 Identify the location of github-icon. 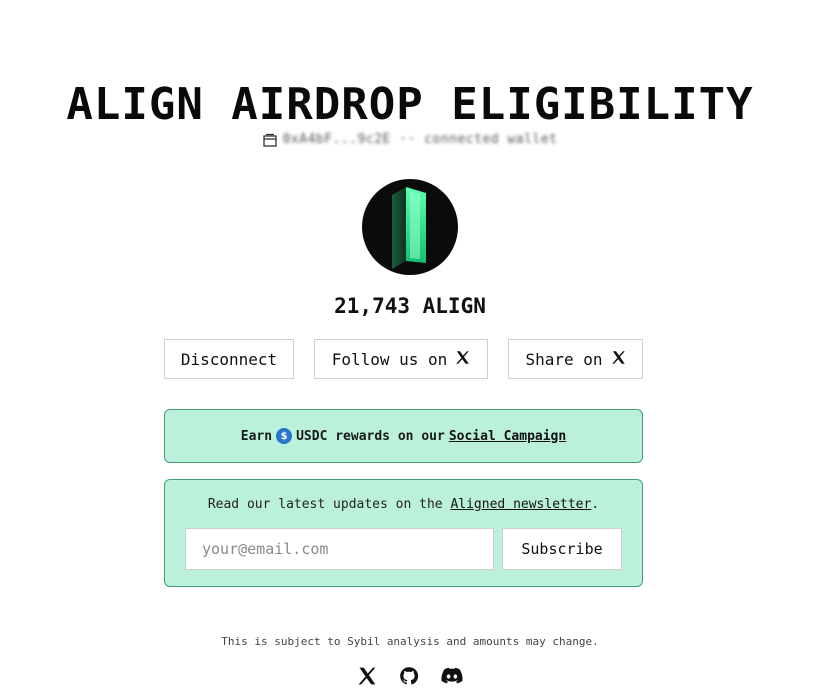
(409, 676).